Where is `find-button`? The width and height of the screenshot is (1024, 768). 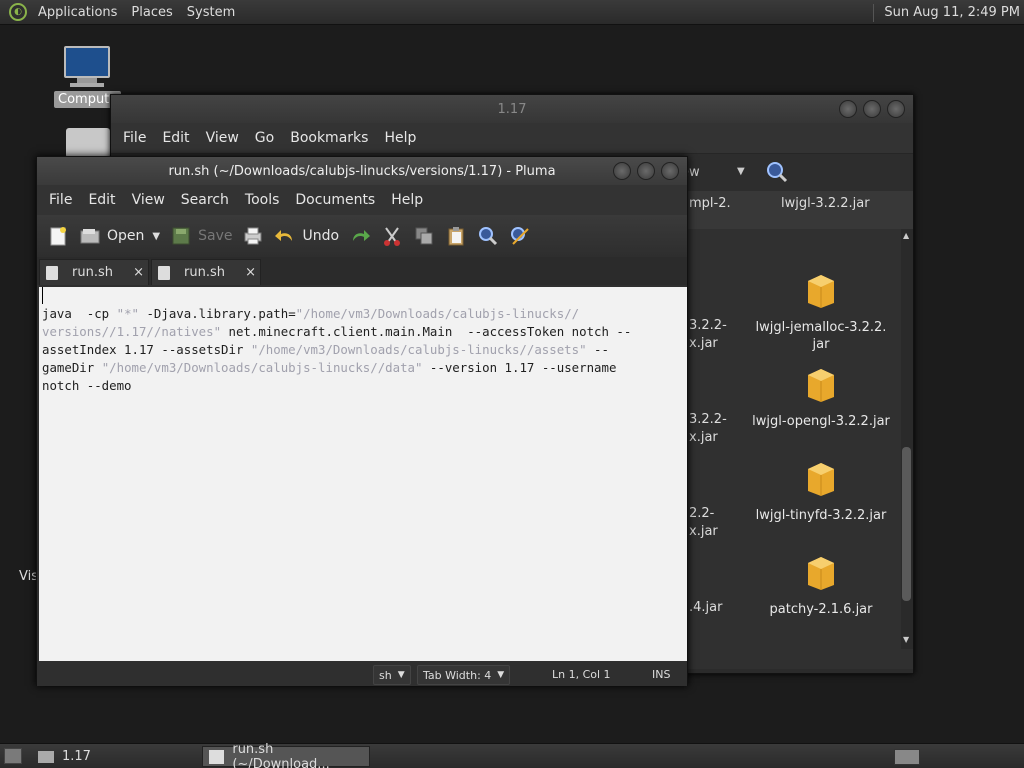
find-button is located at coordinates (488, 236).